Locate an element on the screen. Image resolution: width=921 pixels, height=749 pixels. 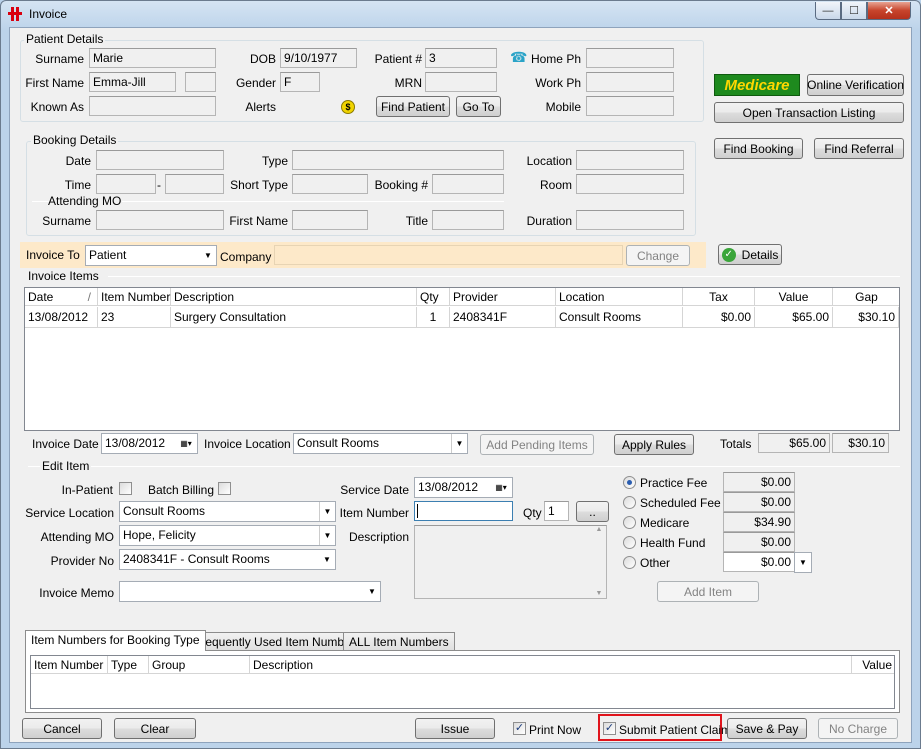
attending-mo-select: Hope, Felicity ▼ is located at coordinates (227, 535).